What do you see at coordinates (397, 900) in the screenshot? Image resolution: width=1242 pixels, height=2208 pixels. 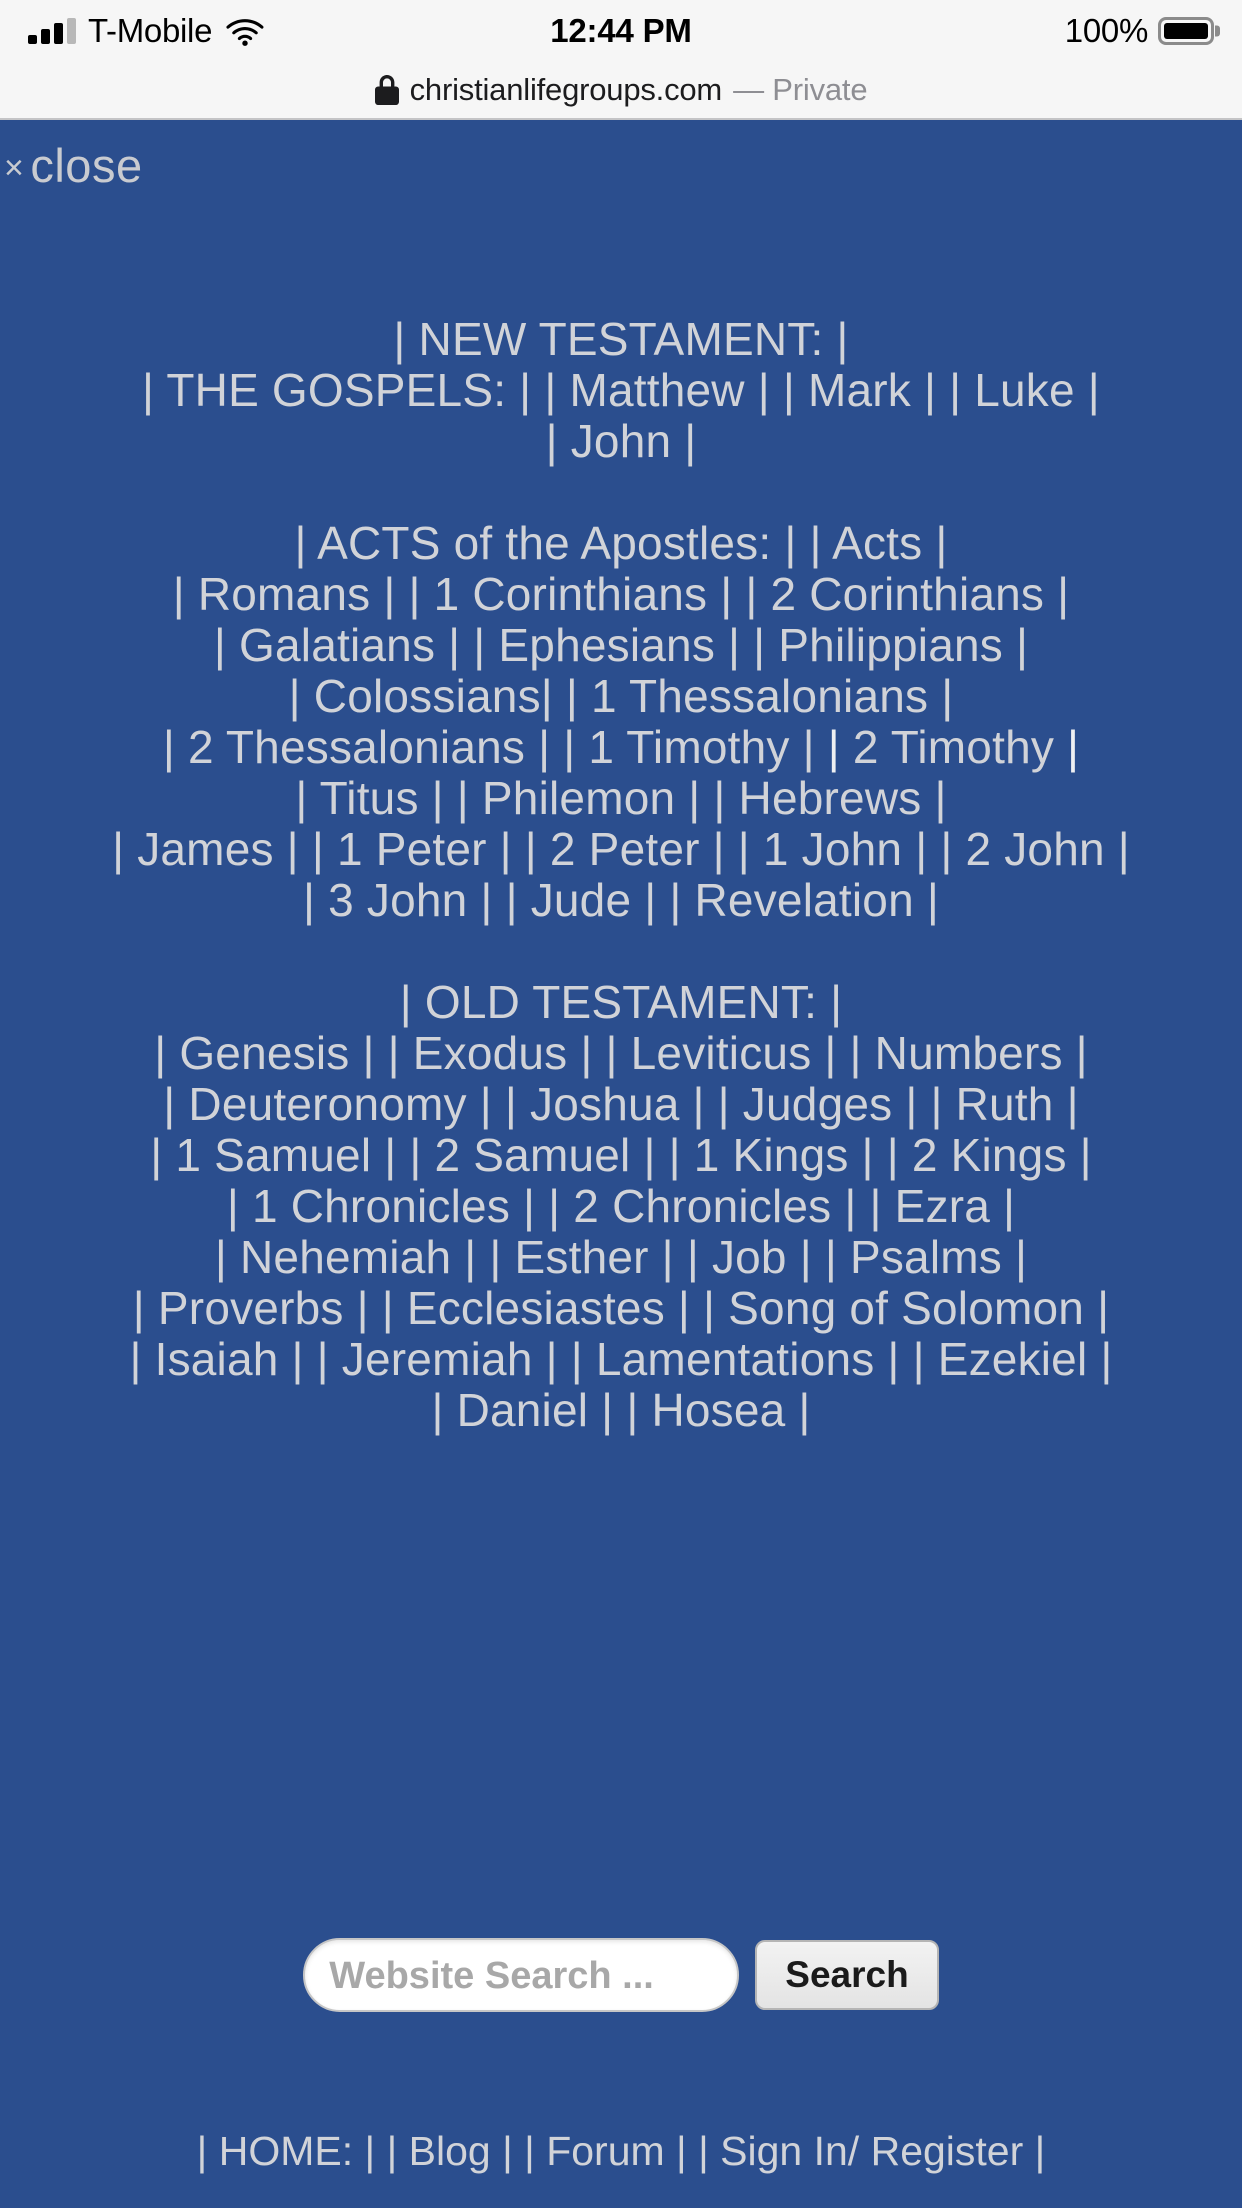 I see `nav-link-3-john: 3 John` at bounding box center [397, 900].